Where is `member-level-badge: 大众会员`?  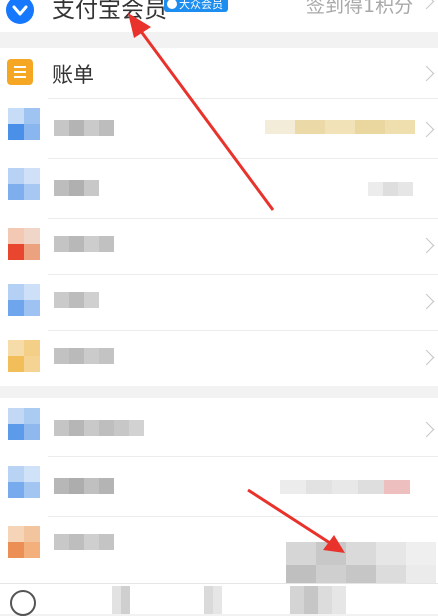
member-level-badge: 大众会员 is located at coordinates (196, 6).